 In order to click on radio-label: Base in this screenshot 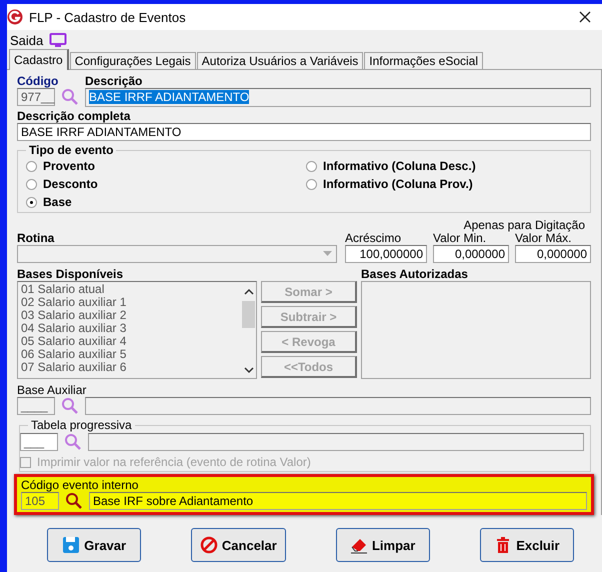, I will do `click(57, 202)`.